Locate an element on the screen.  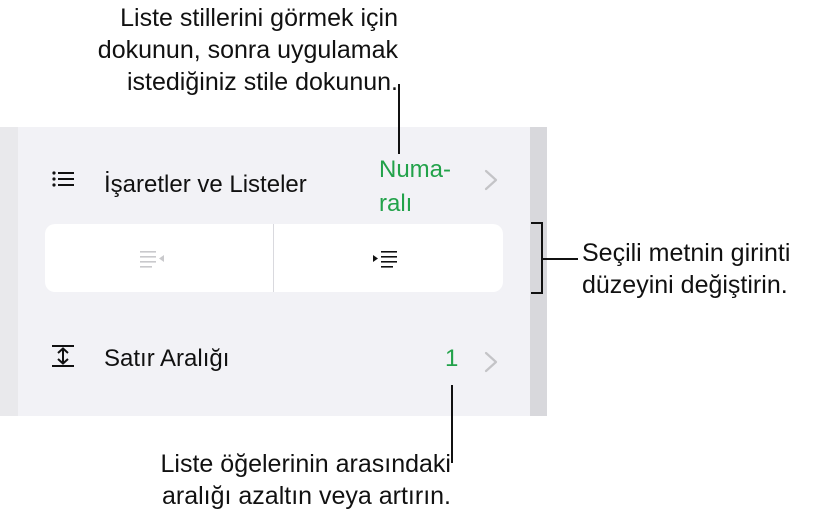
callout-line: istediğiniz stile dokunun. is located at coordinates (262, 82).